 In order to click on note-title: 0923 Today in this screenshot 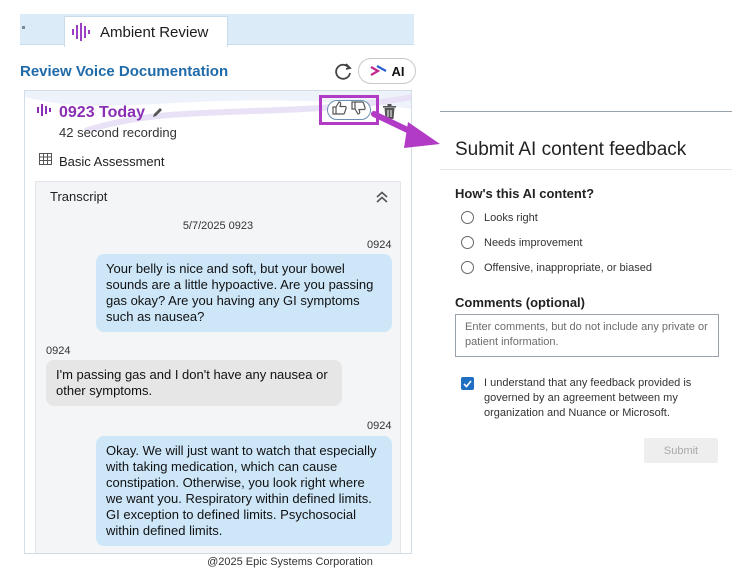, I will do `click(102, 113)`.